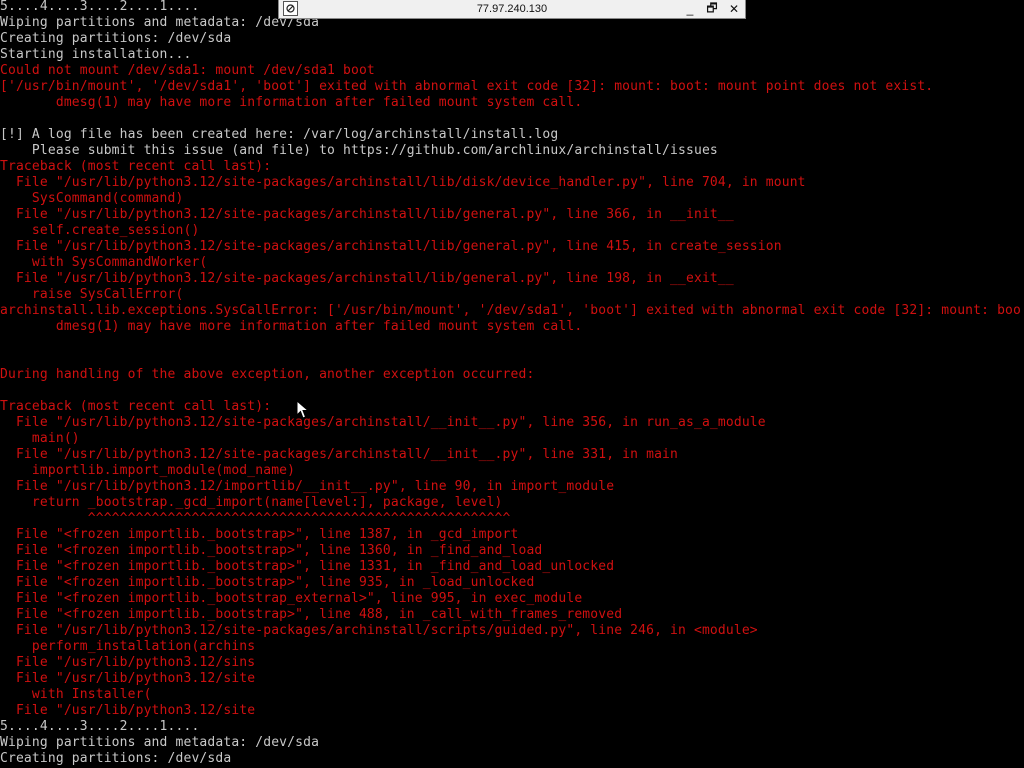 The height and width of the screenshot is (768, 1024). What do you see at coordinates (712, 9) in the screenshot?
I see `restore-button: 🗗` at bounding box center [712, 9].